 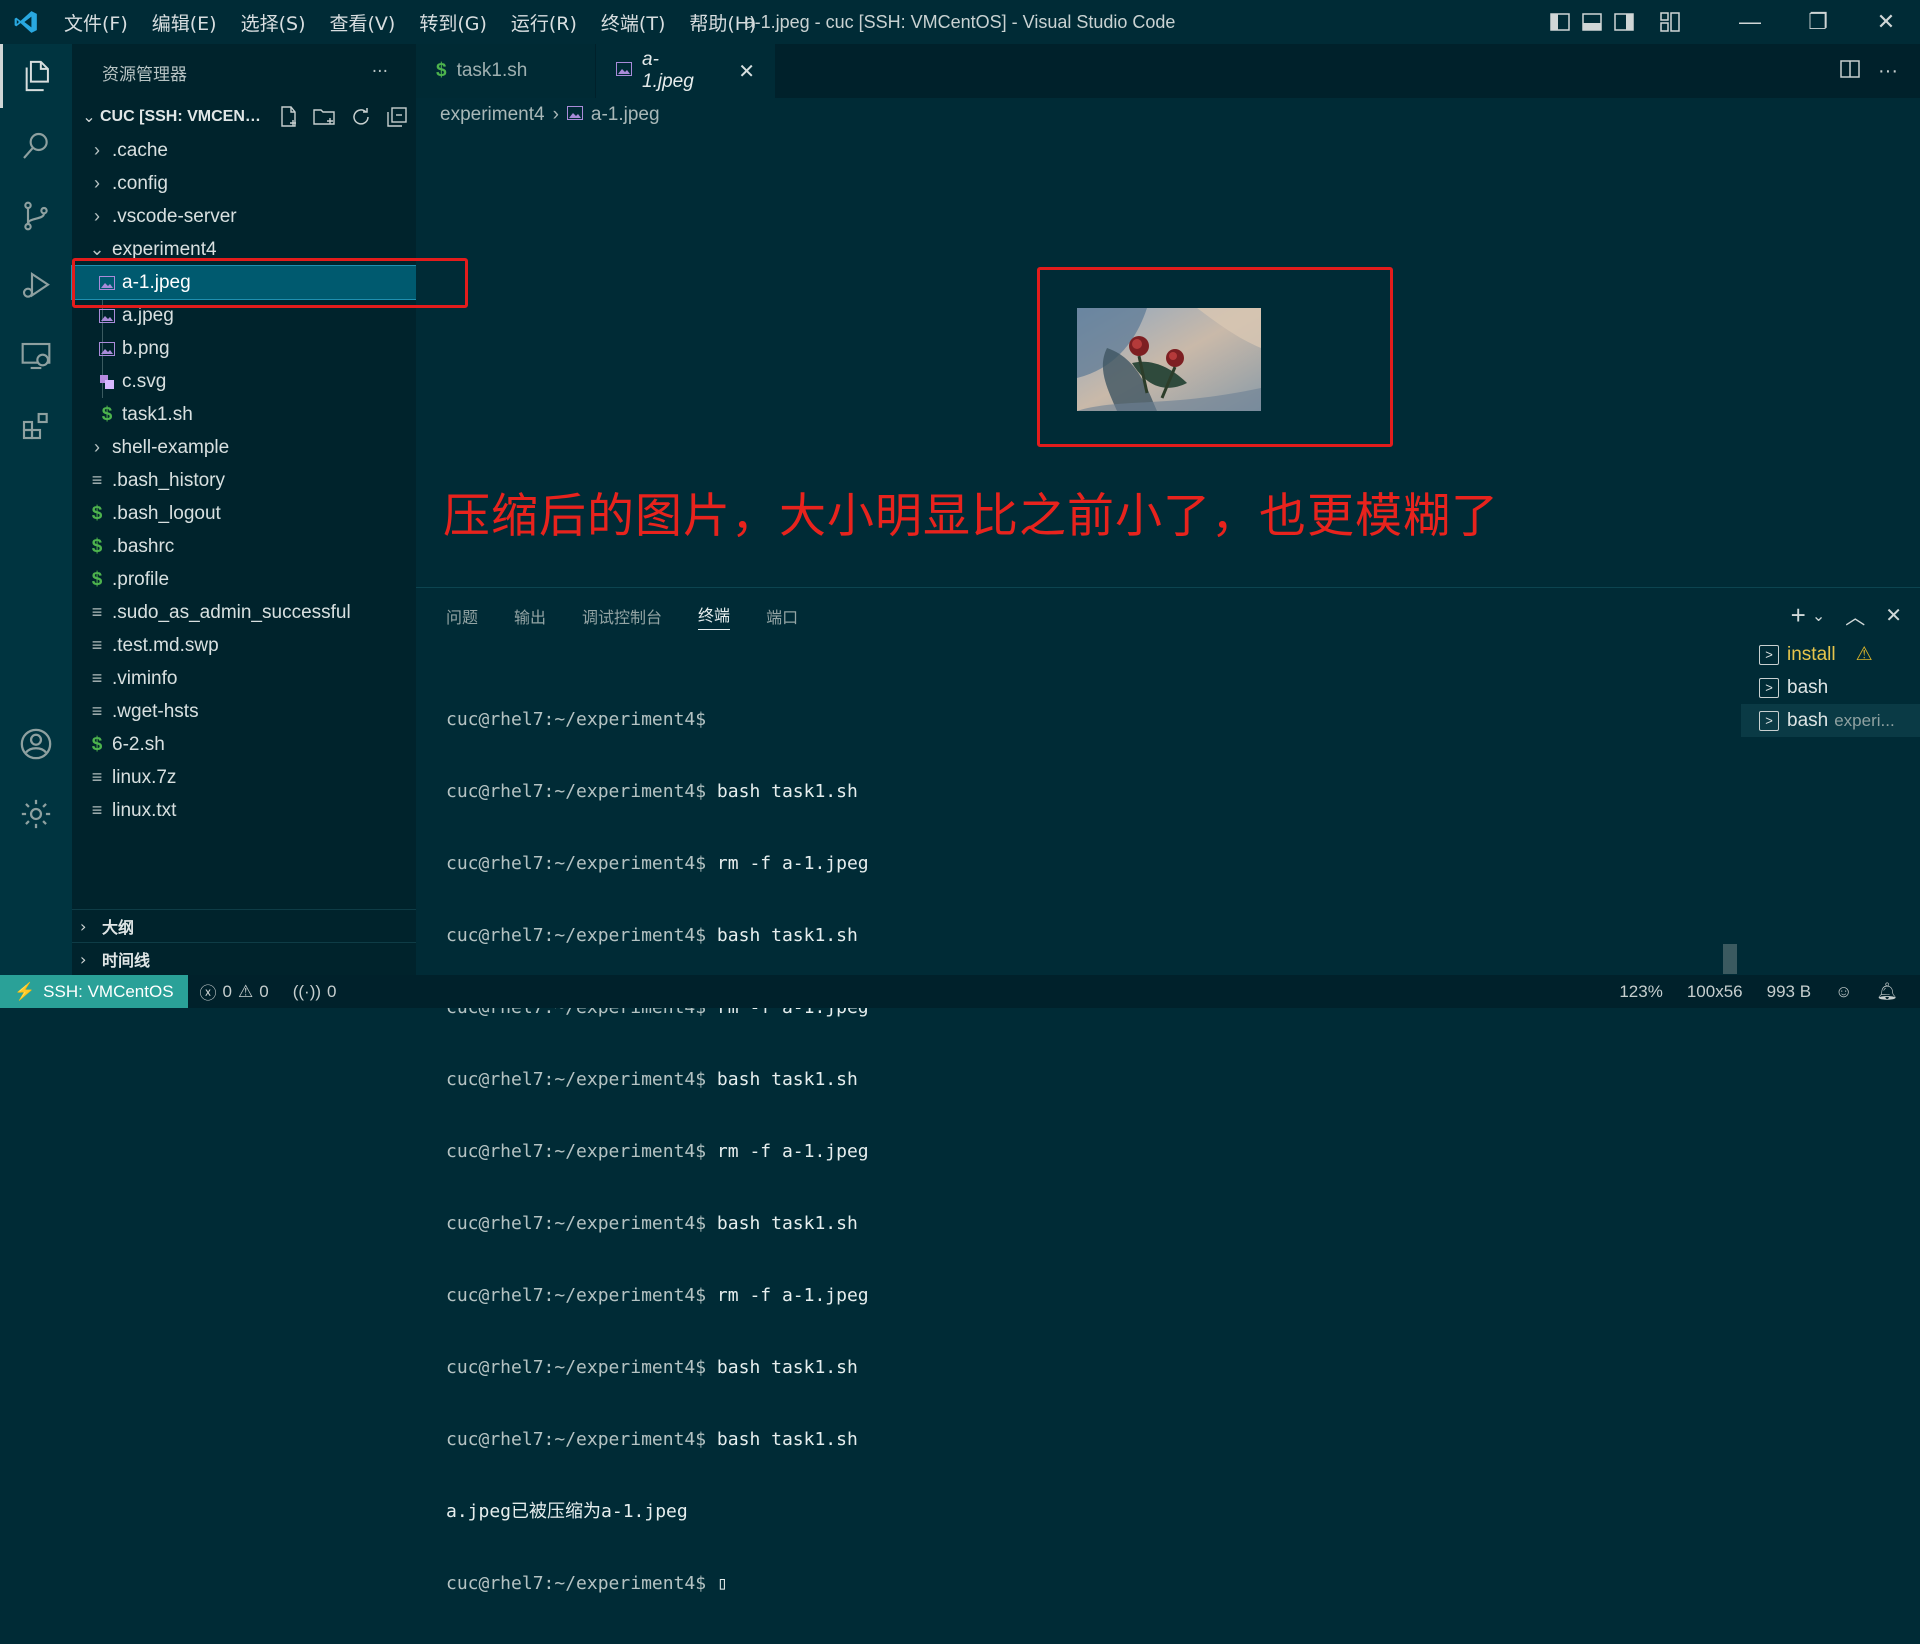 I want to click on explorer-more-button: ···, so click(x=380, y=72).